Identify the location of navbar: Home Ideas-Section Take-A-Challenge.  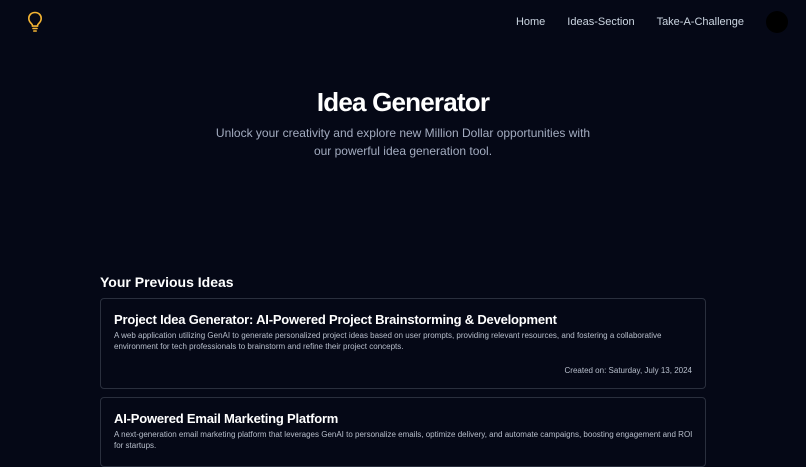
(403, 21).